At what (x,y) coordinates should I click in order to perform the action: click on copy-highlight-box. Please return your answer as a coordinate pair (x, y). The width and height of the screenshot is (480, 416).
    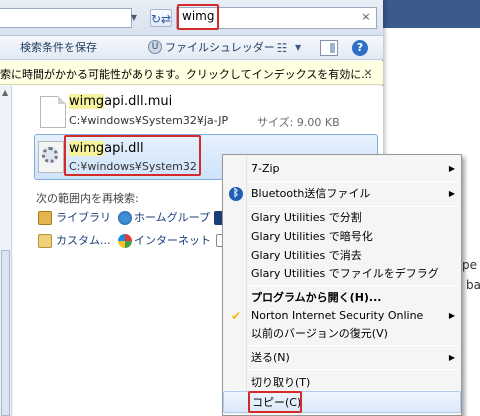
    Looking at the image, I should click on (275, 402).